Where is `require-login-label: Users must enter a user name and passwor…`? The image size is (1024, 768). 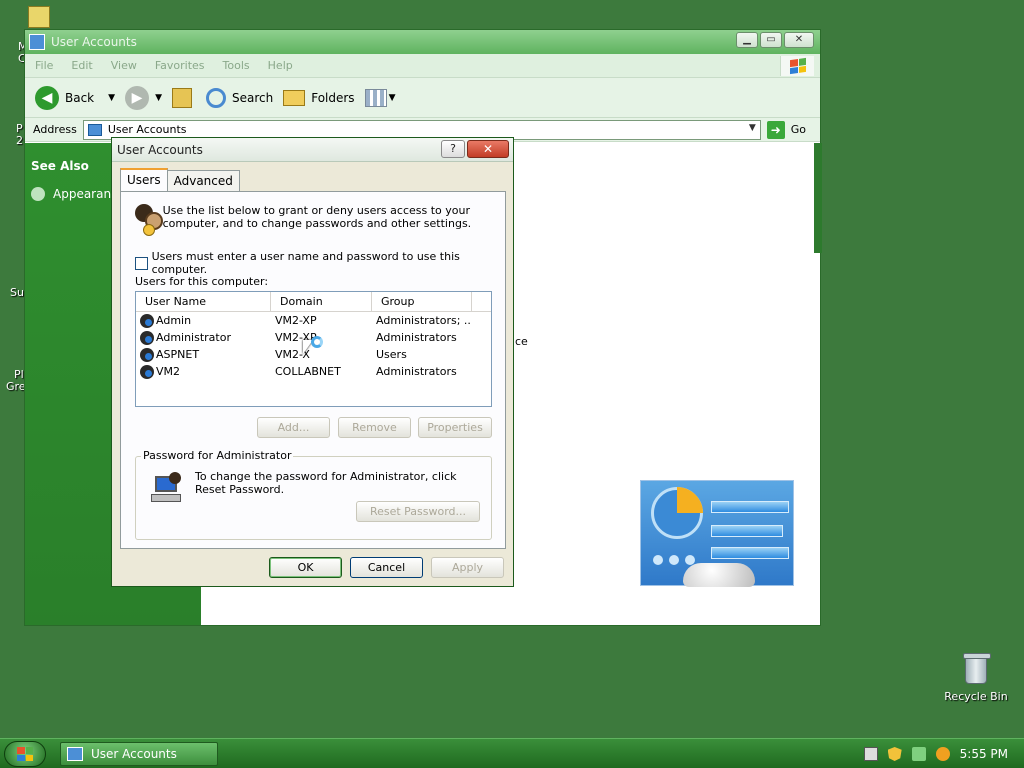 require-login-label: Users must enter a user name and passwor… is located at coordinates (305, 263).